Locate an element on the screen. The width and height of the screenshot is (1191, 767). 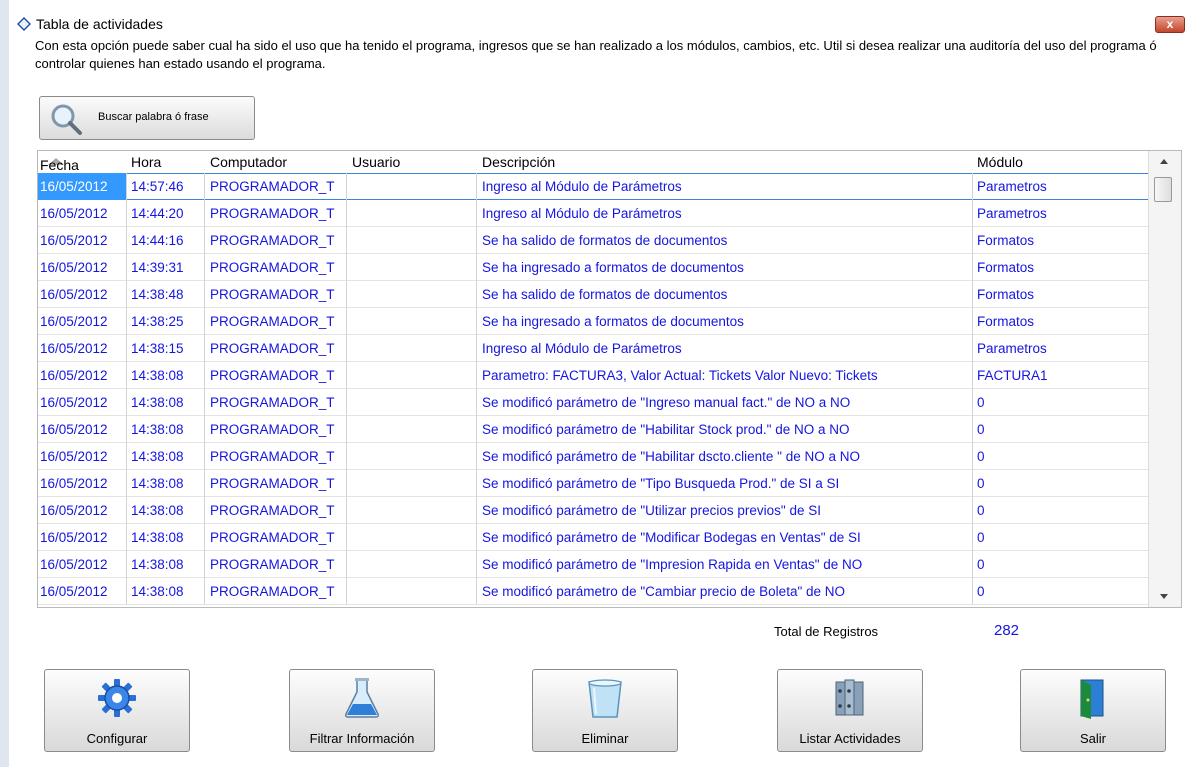
cell-hora: 14:44:20 is located at coordinates (166, 213).